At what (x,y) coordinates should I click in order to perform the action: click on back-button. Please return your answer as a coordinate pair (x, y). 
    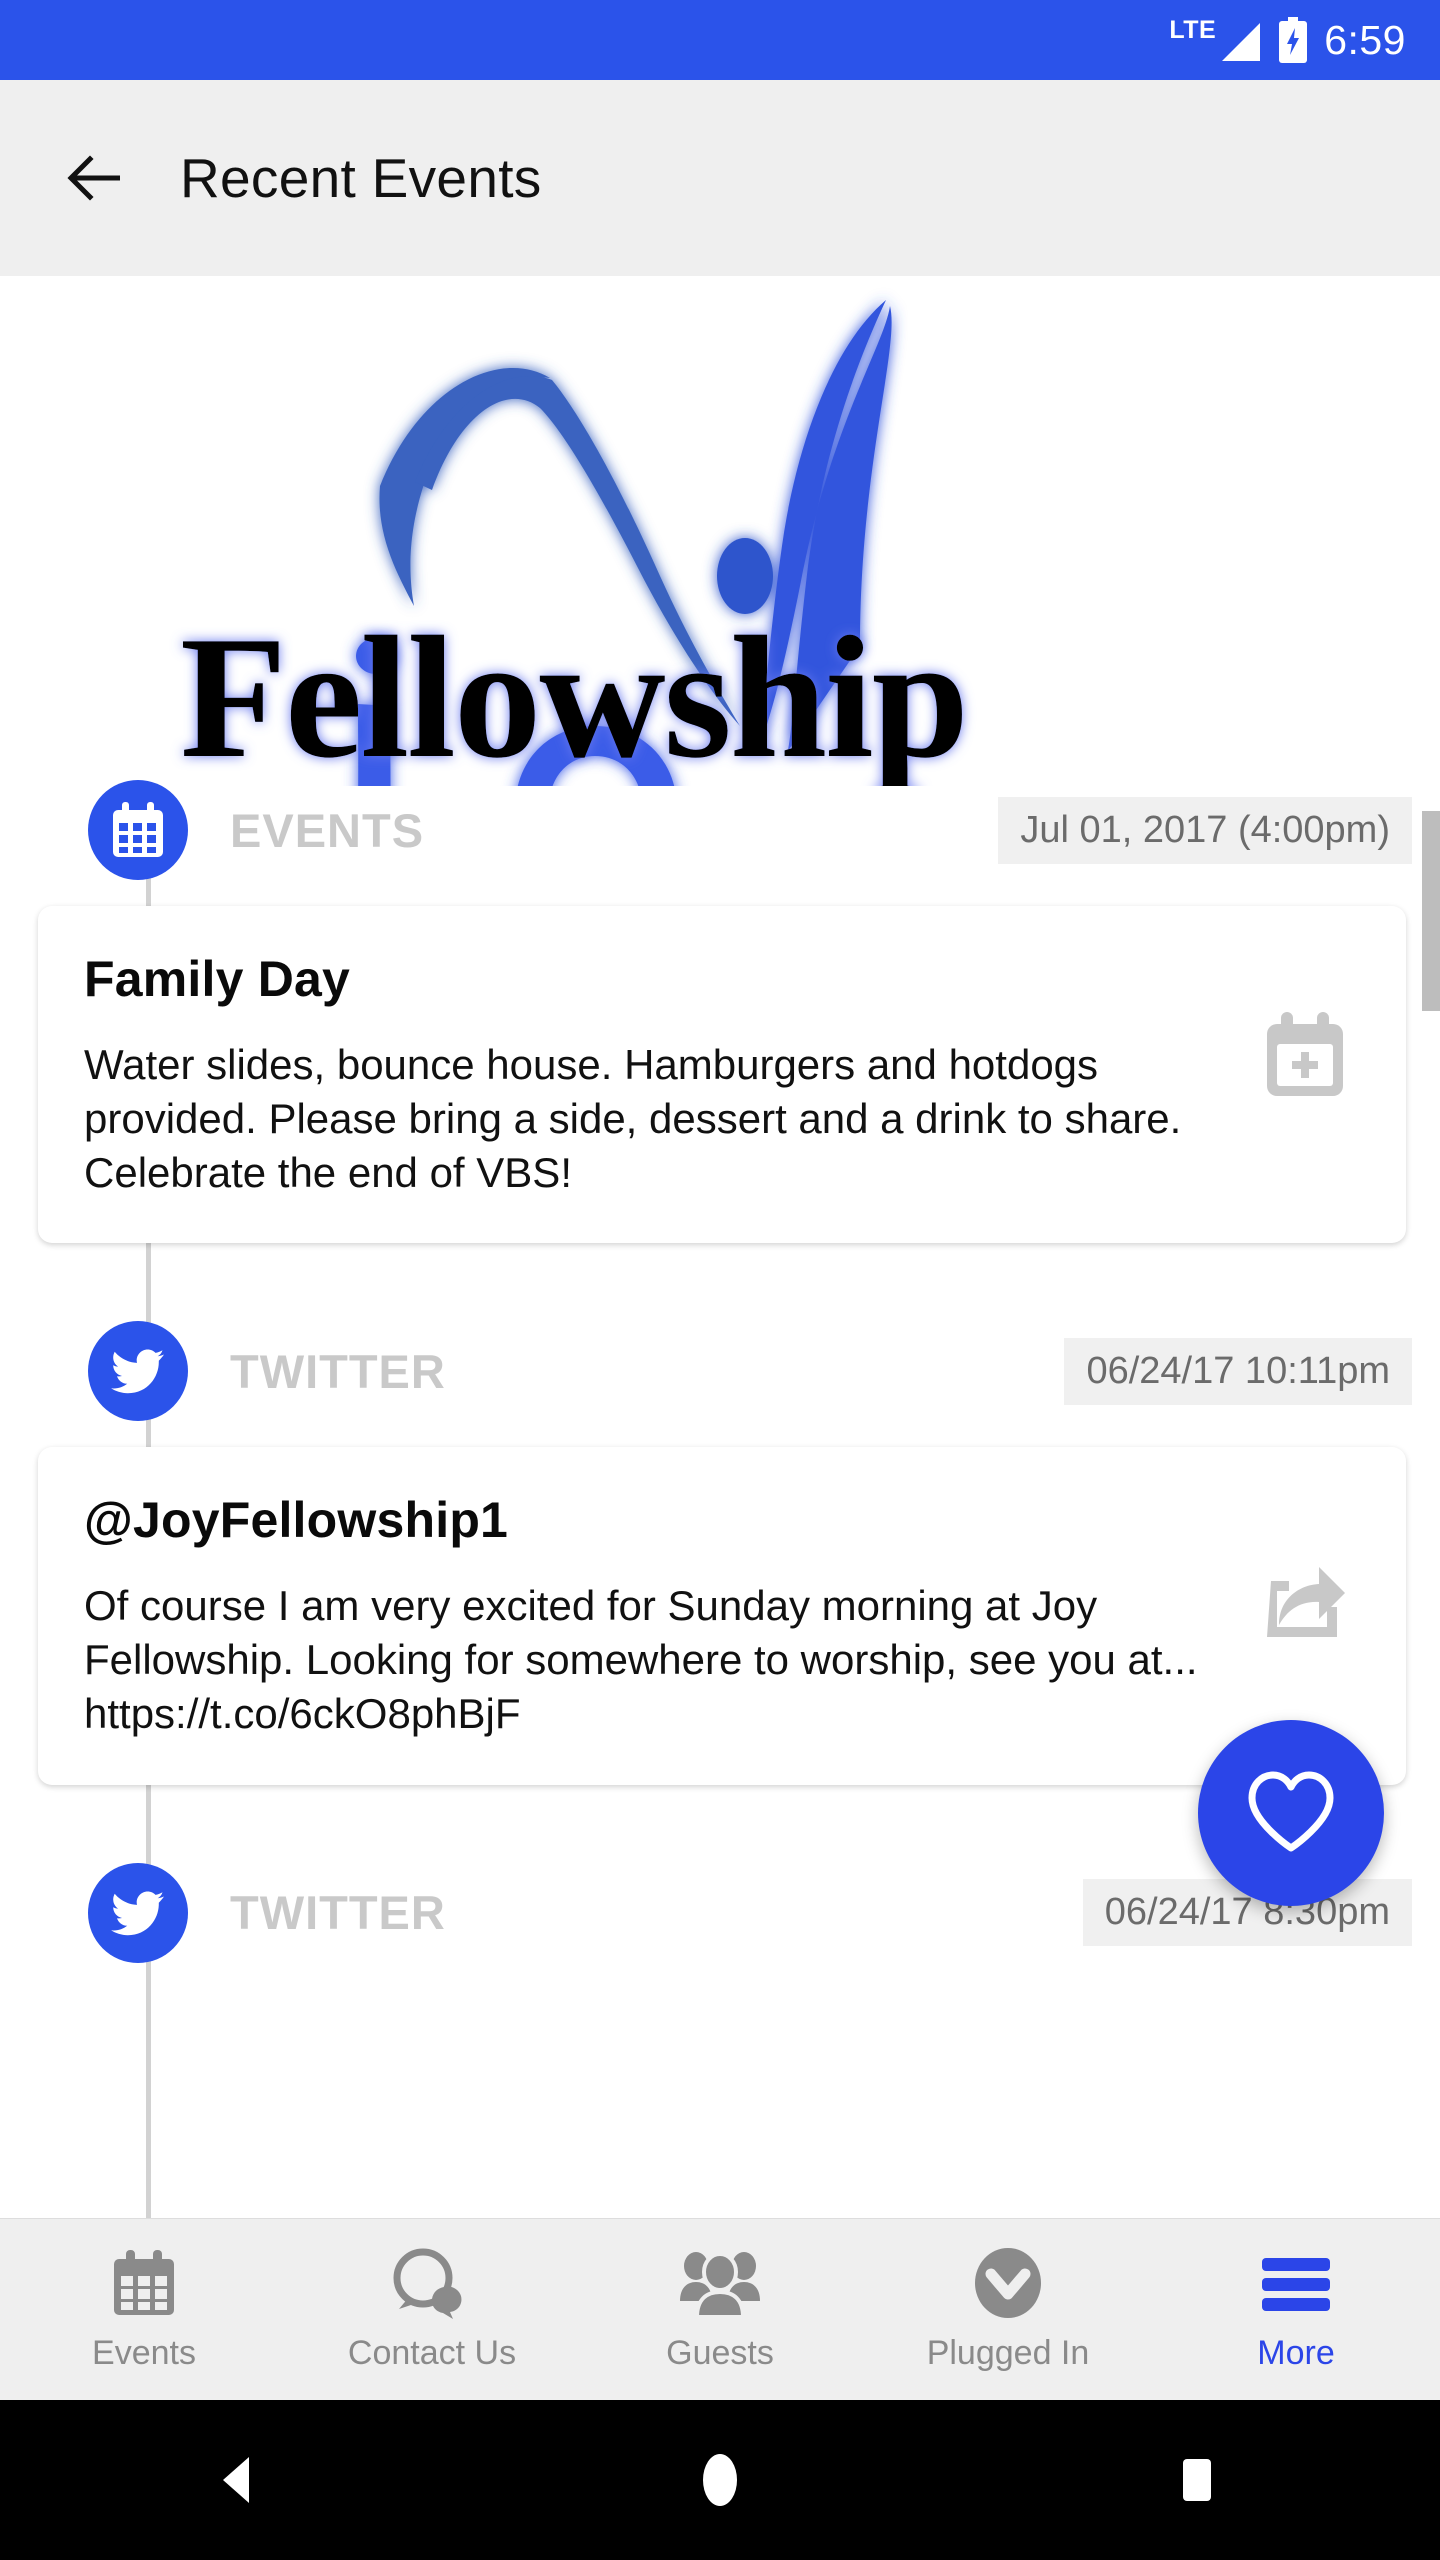
    Looking at the image, I should click on (96, 178).